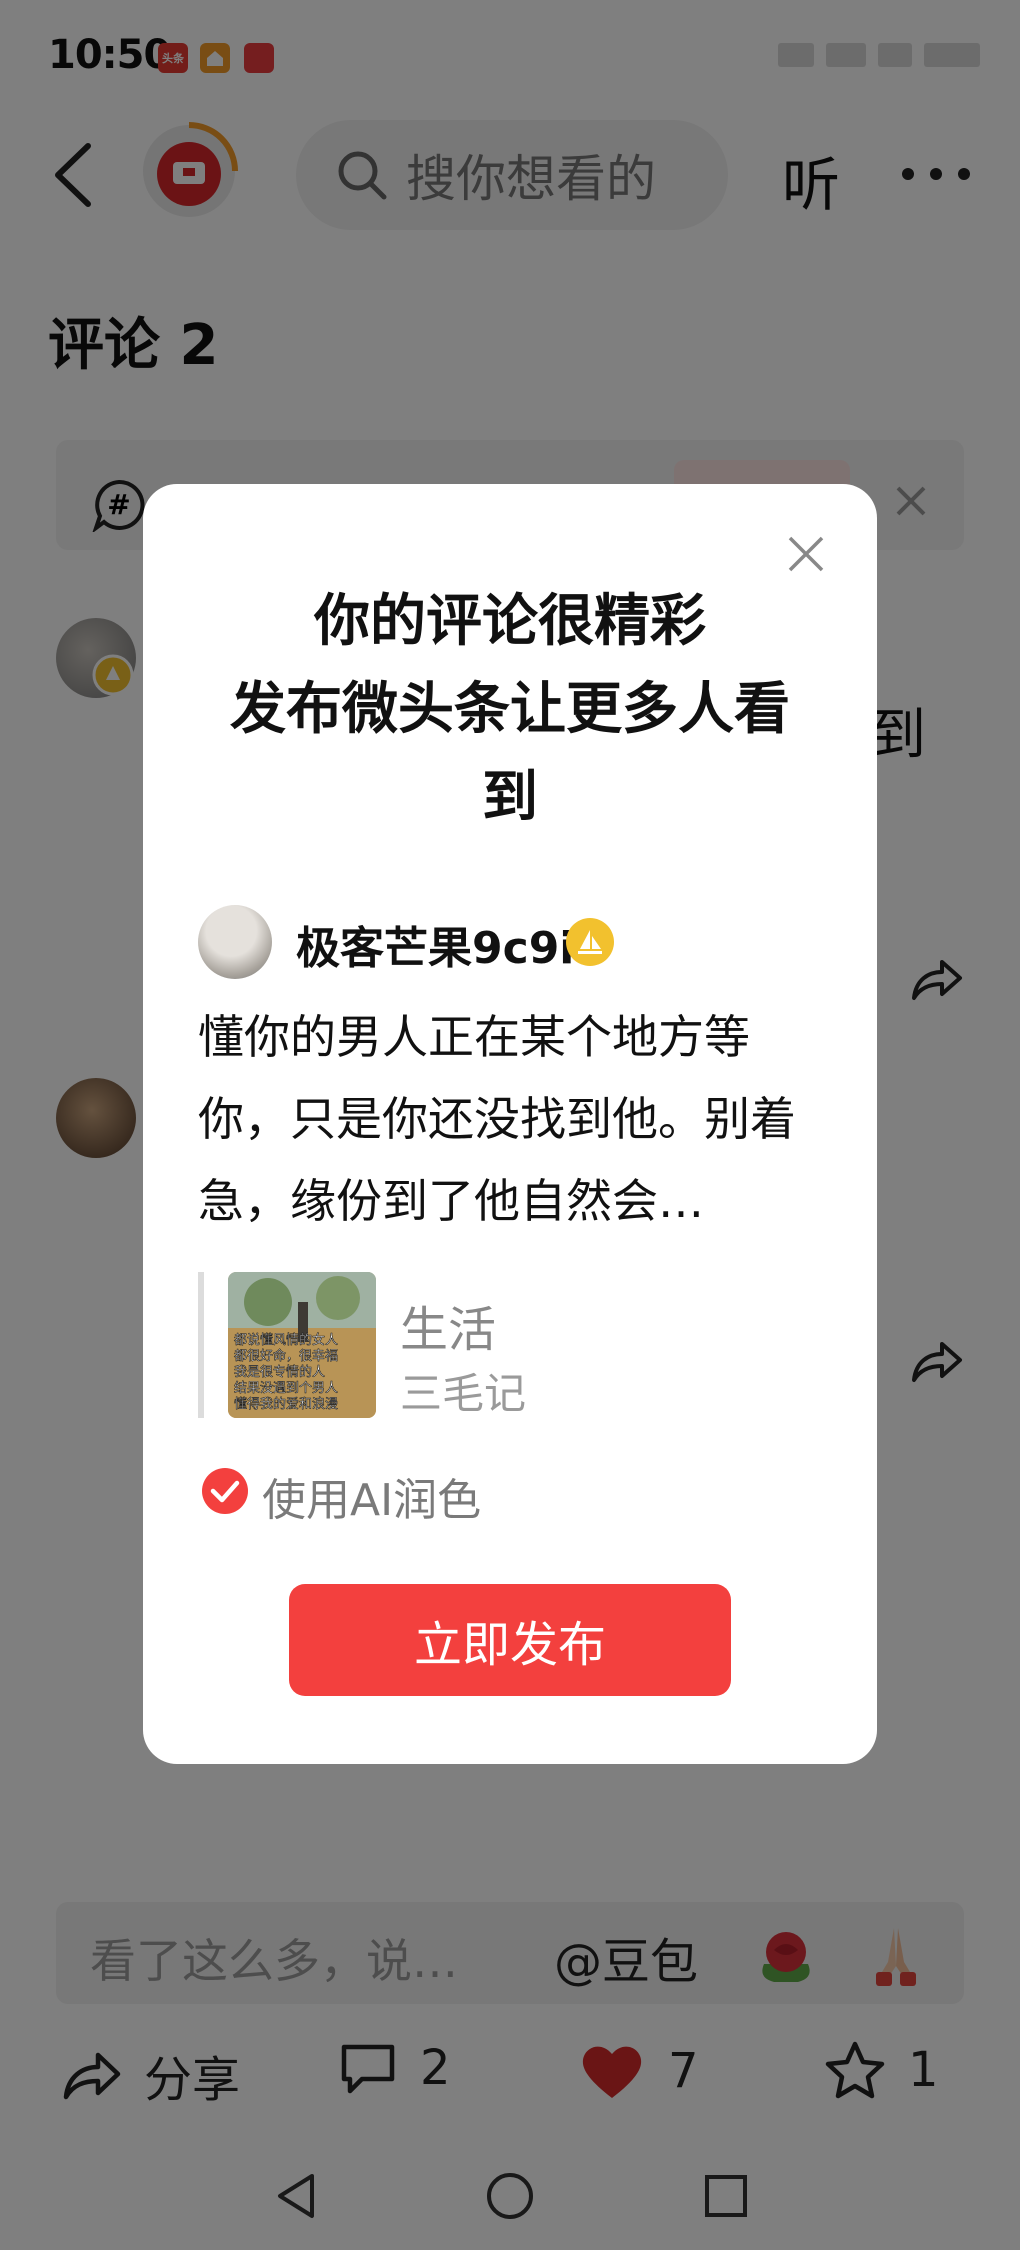 Image resolution: width=1020 pixels, height=2250 pixels. I want to click on thumb-text-line: 懂得我的爱和浪漫, so click(286, 1404).